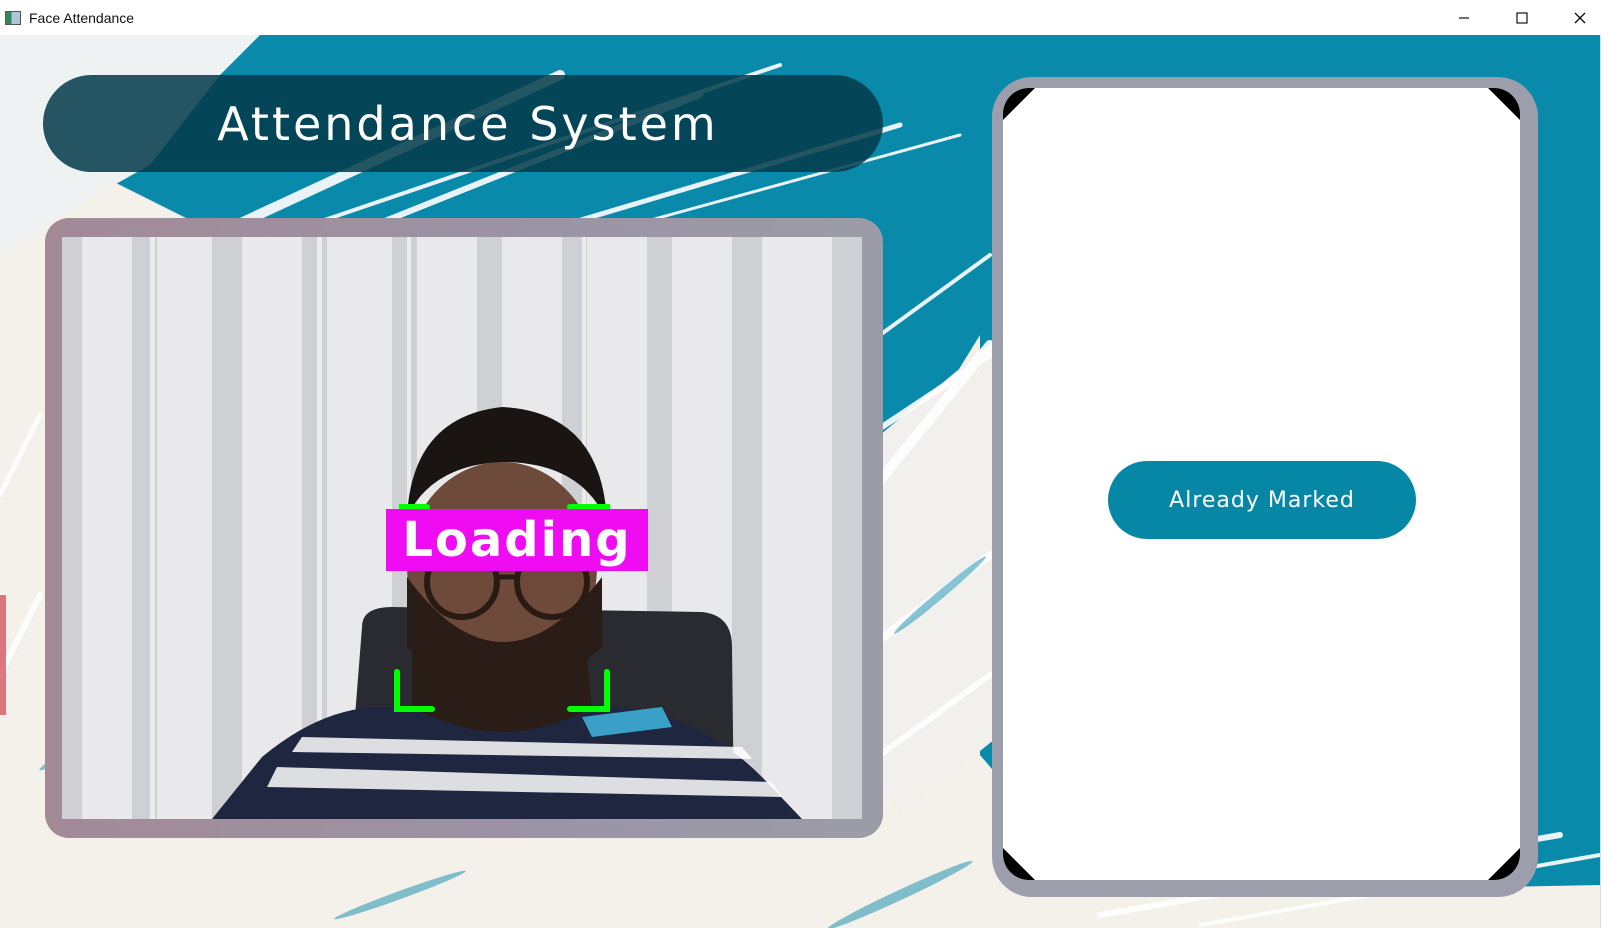 The width and height of the screenshot is (1609, 928). What do you see at coordinates (1604, 481) in the screenshot?
I see `window-right-edge` at bounding box center [1604, 481].